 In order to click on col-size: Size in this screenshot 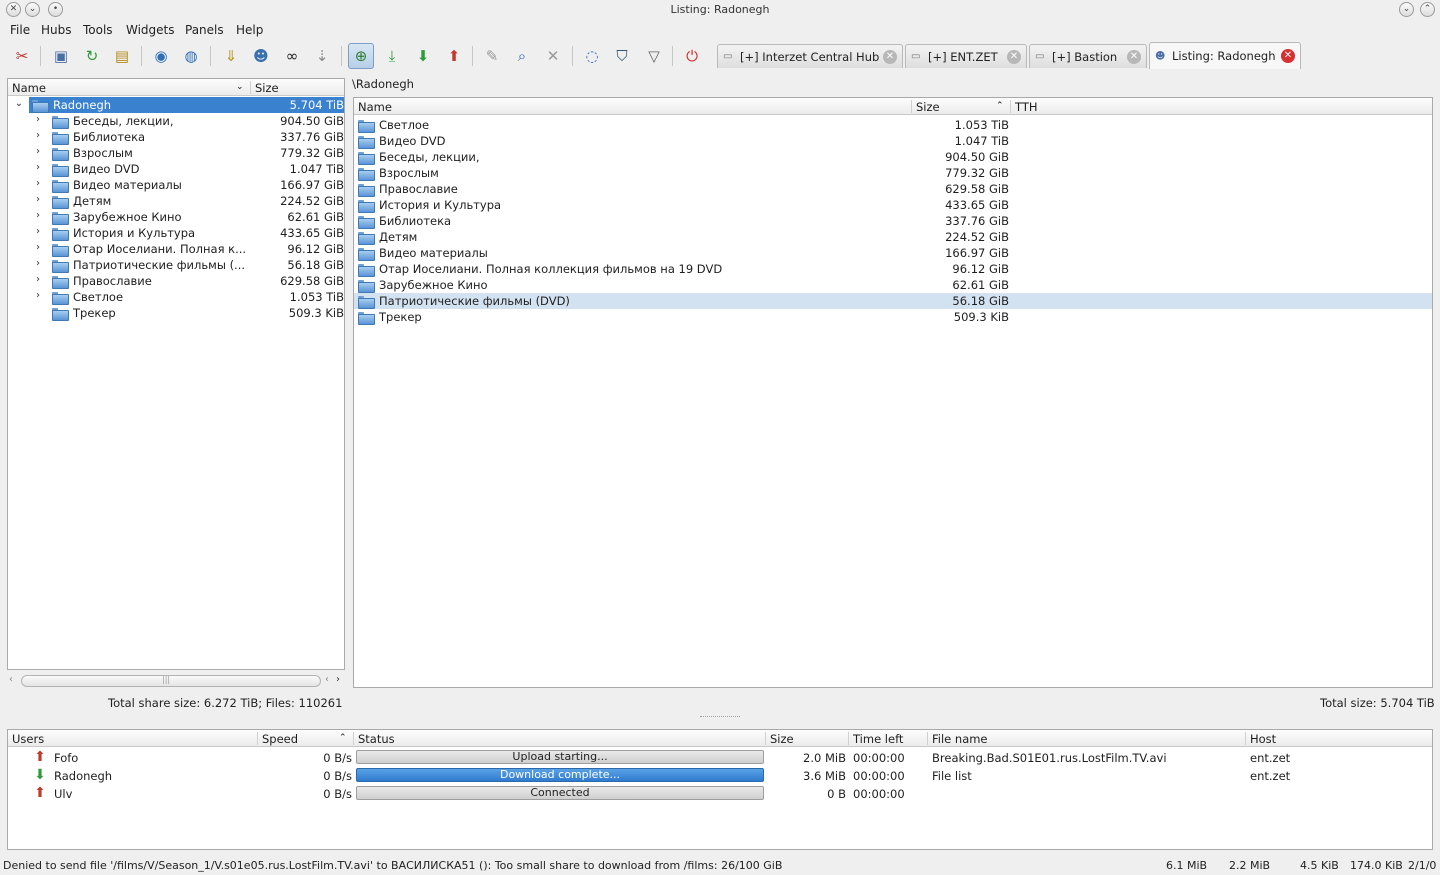, I will do `click(782, 739)`.